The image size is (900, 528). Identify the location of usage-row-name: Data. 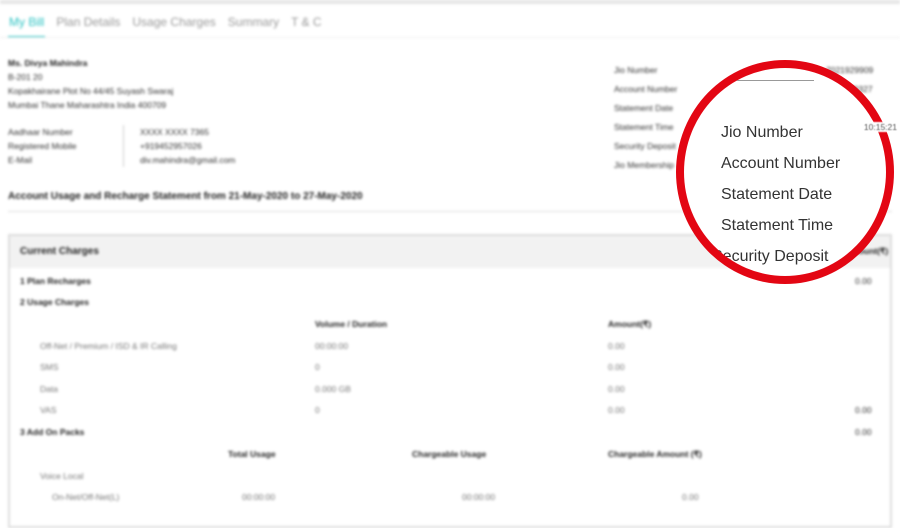
(49, 389).